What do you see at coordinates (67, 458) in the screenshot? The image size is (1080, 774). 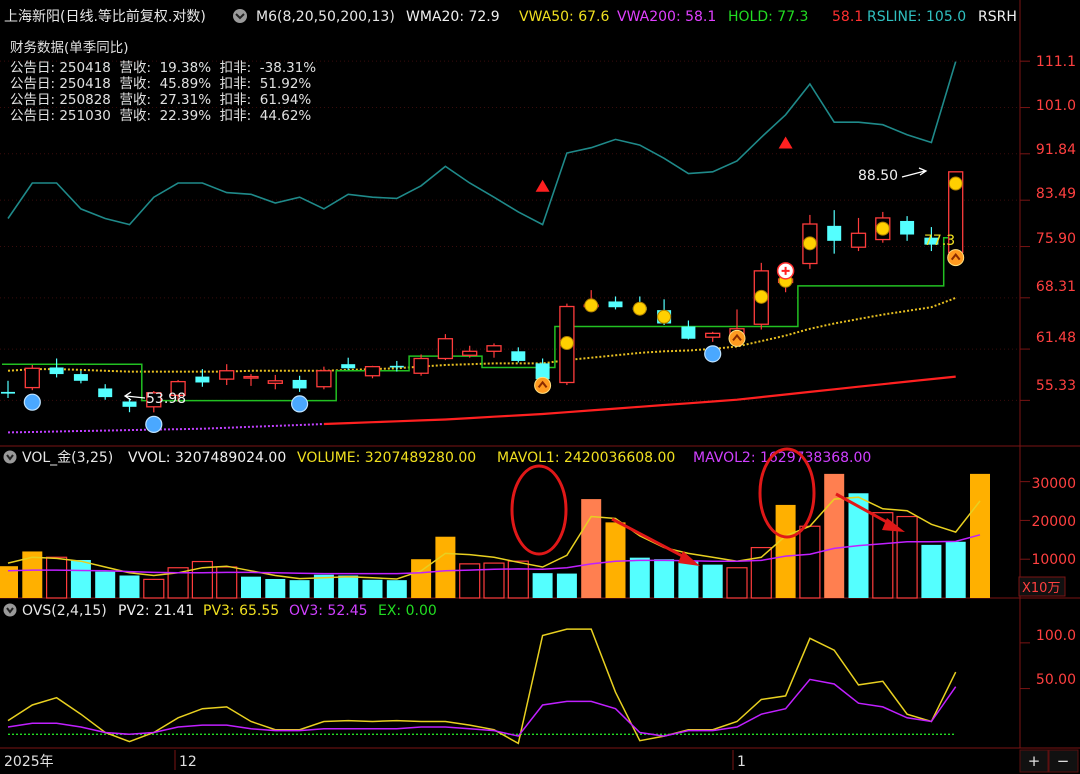 I see `volume-indicator-name: VOL_金(3,25)` at bounding box center [67, 458].